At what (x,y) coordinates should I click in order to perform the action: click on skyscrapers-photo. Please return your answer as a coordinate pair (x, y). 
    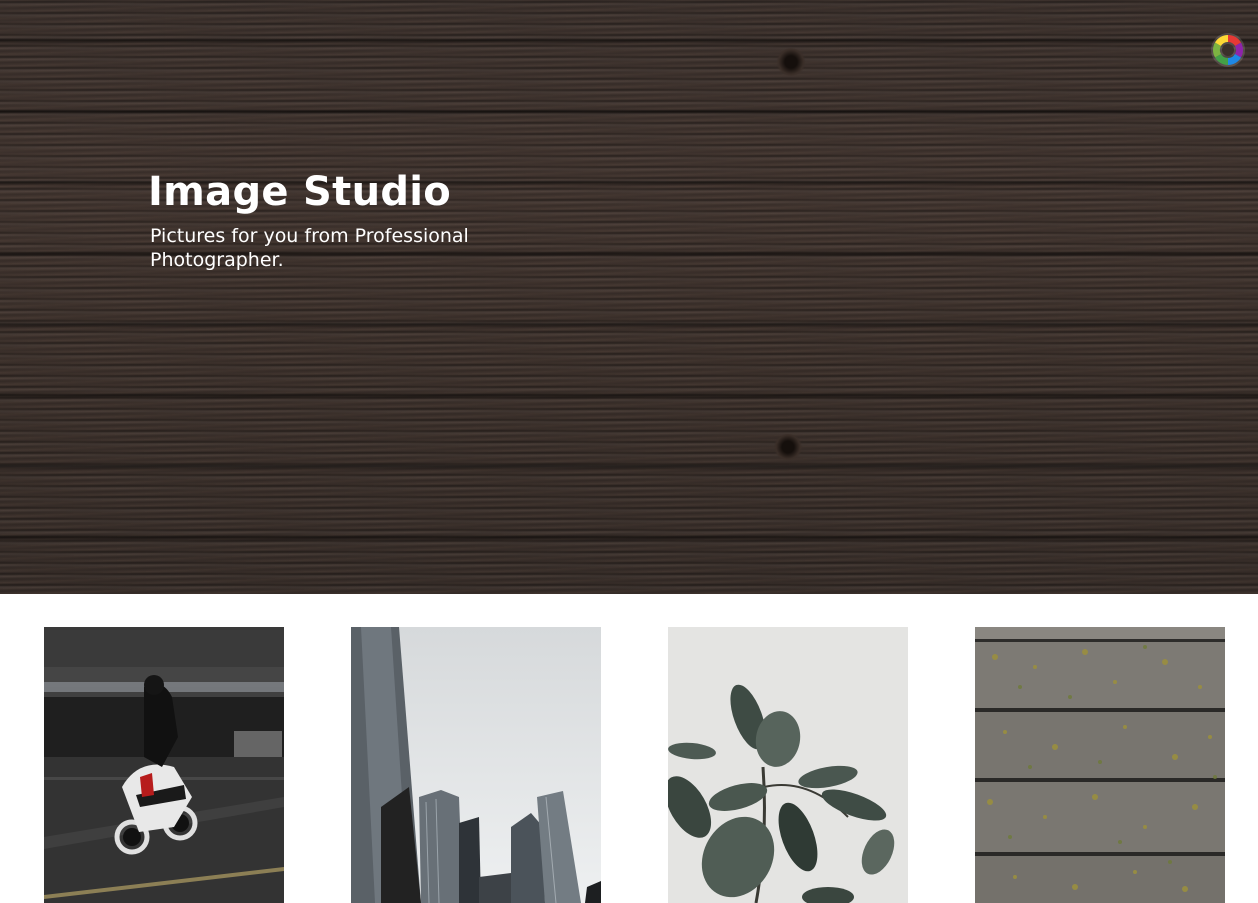
    Looking at the image, I should click on (476, 765).